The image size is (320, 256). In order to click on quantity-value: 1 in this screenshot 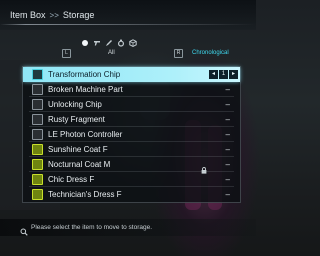, I will do `click(223, 74)`.